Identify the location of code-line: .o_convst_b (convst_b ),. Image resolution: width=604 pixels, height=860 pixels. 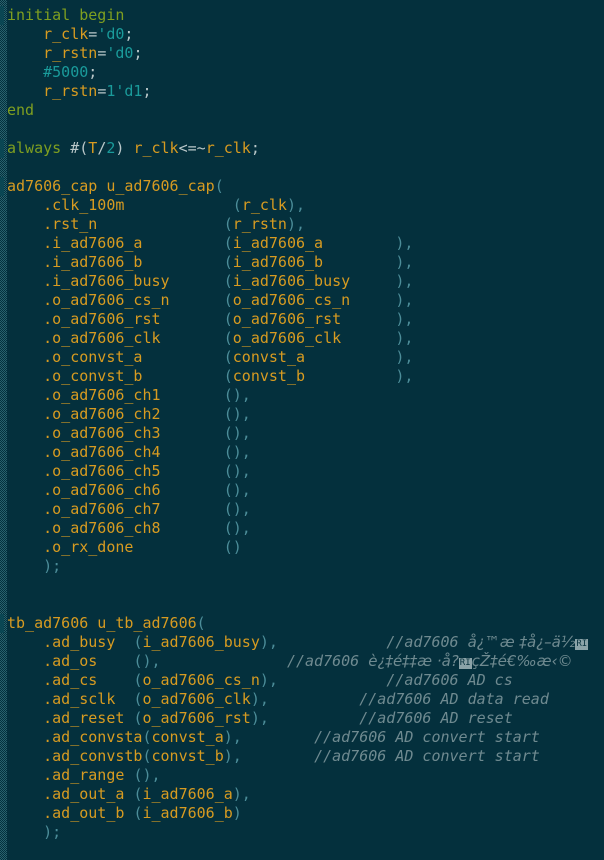
(305, 376).